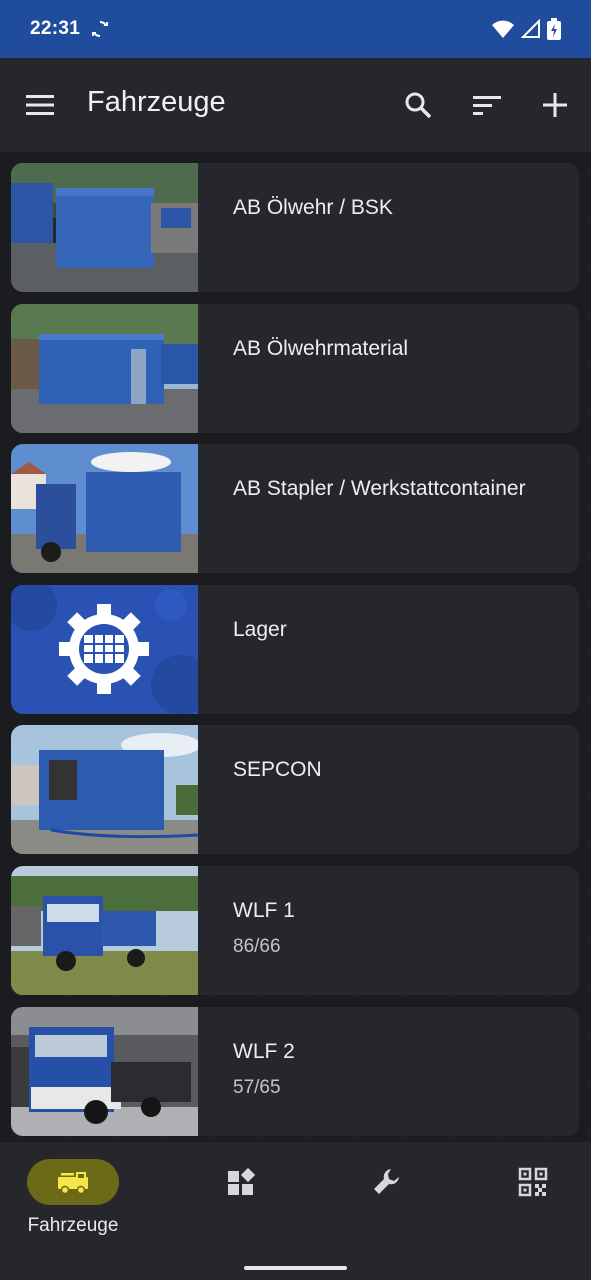  I want to click on vehicle-card: AB Ölwehrmaterial, so click(295, 368).